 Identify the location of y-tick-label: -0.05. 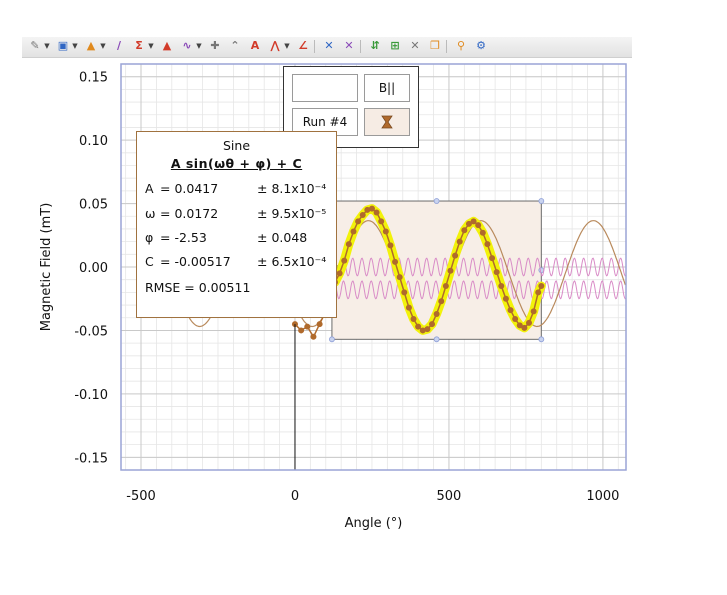
(91, 331).